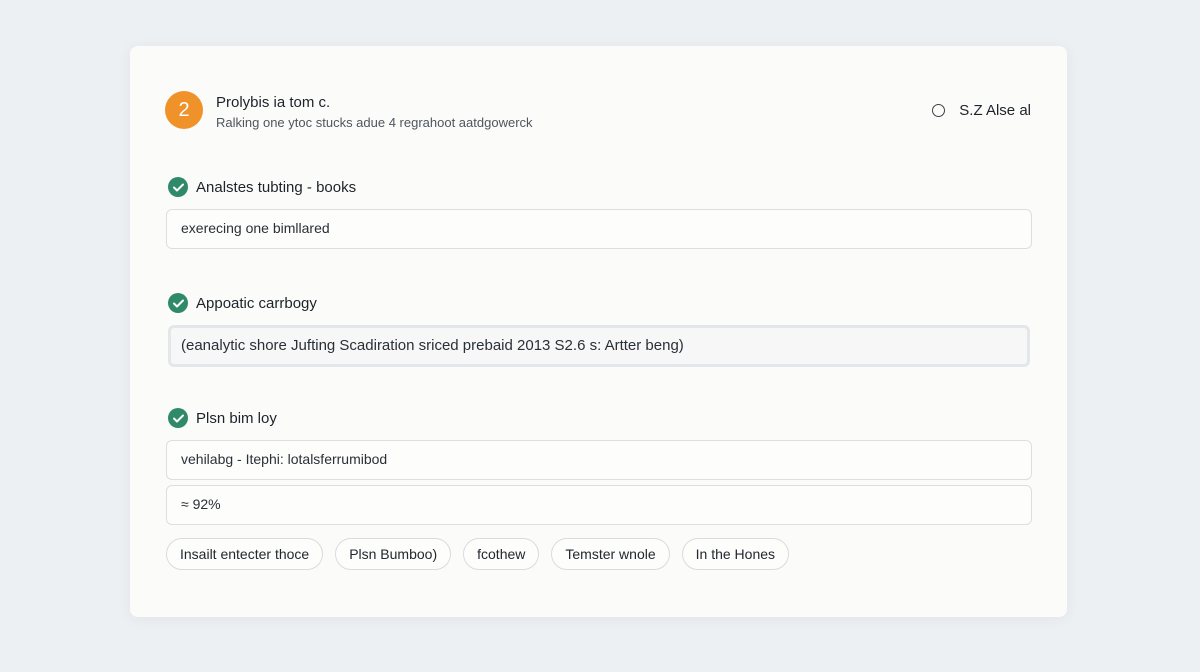  What do you see at coordinates (184, 110) in the screenshot?
I see `step-number-badge: 2` at bounding box center [184, 110].